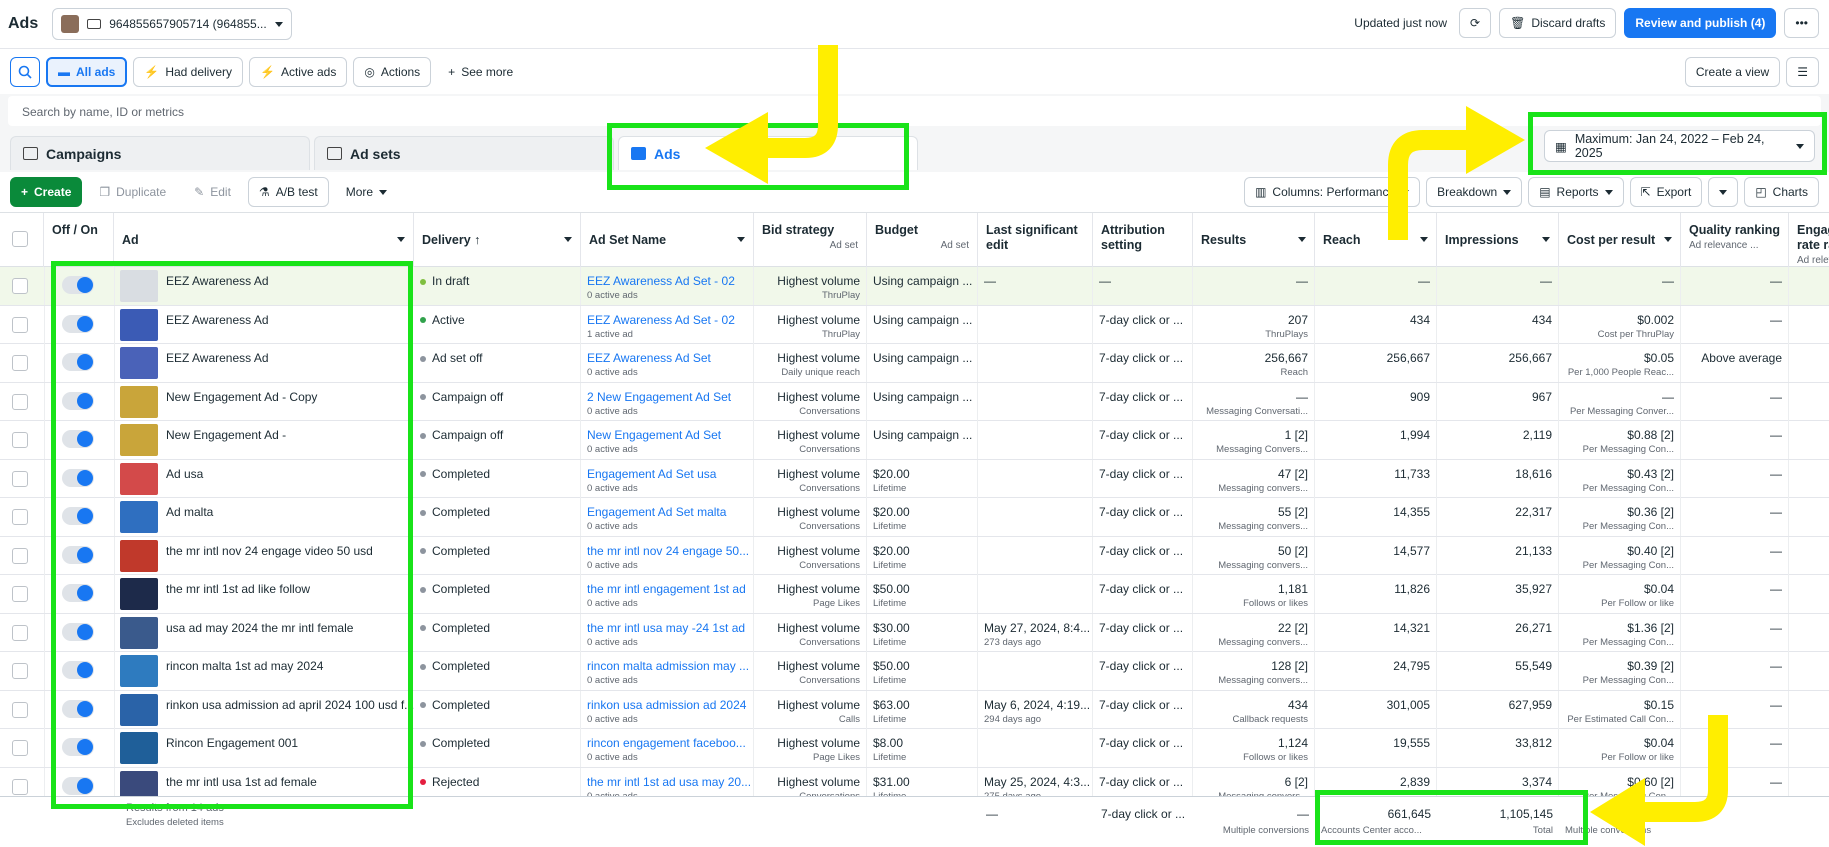 The image size is (1829, 847). I want to click on arrow-to-ads-tab, so click(801, 101).